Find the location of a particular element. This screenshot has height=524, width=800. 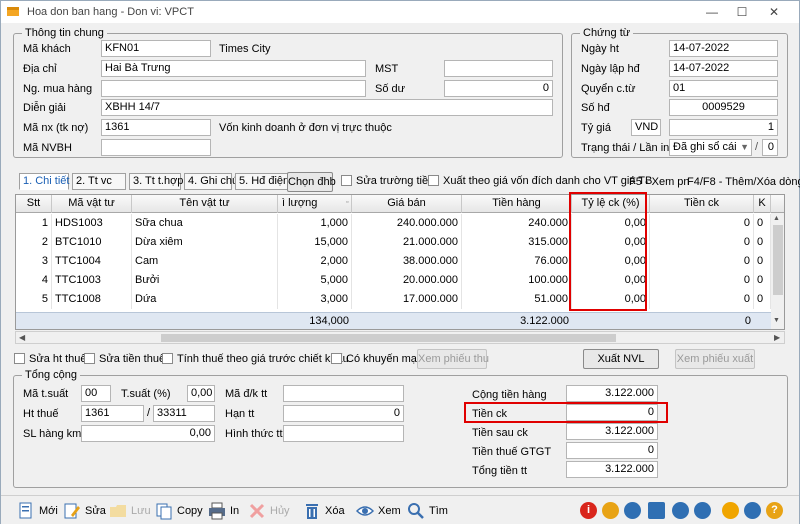

after-discount-input: 3.122.000 is located at coordinates (612, 431).